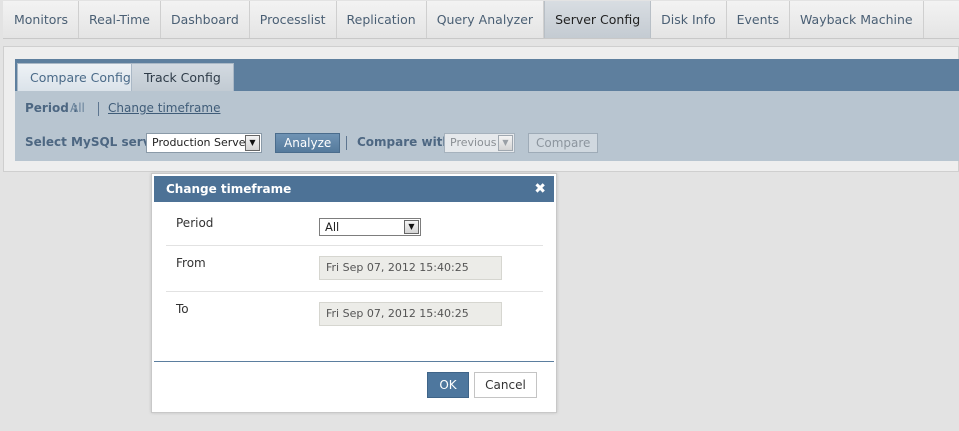  I want to click on period-row: Period All ▼, so click(354, 223).